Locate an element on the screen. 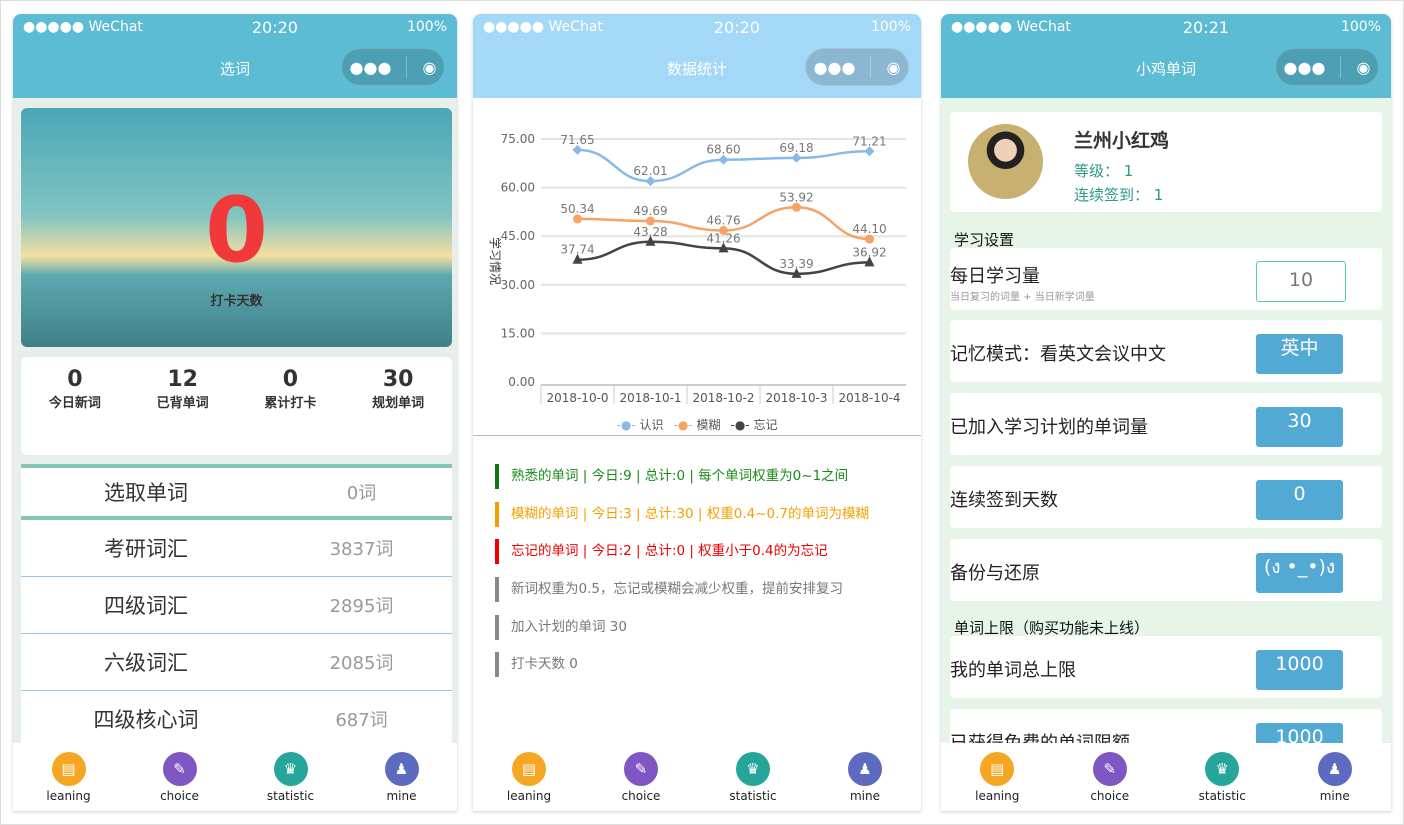 The image size is (1404, 825). setting-button: 0 is located at coordinates (1299, 500).